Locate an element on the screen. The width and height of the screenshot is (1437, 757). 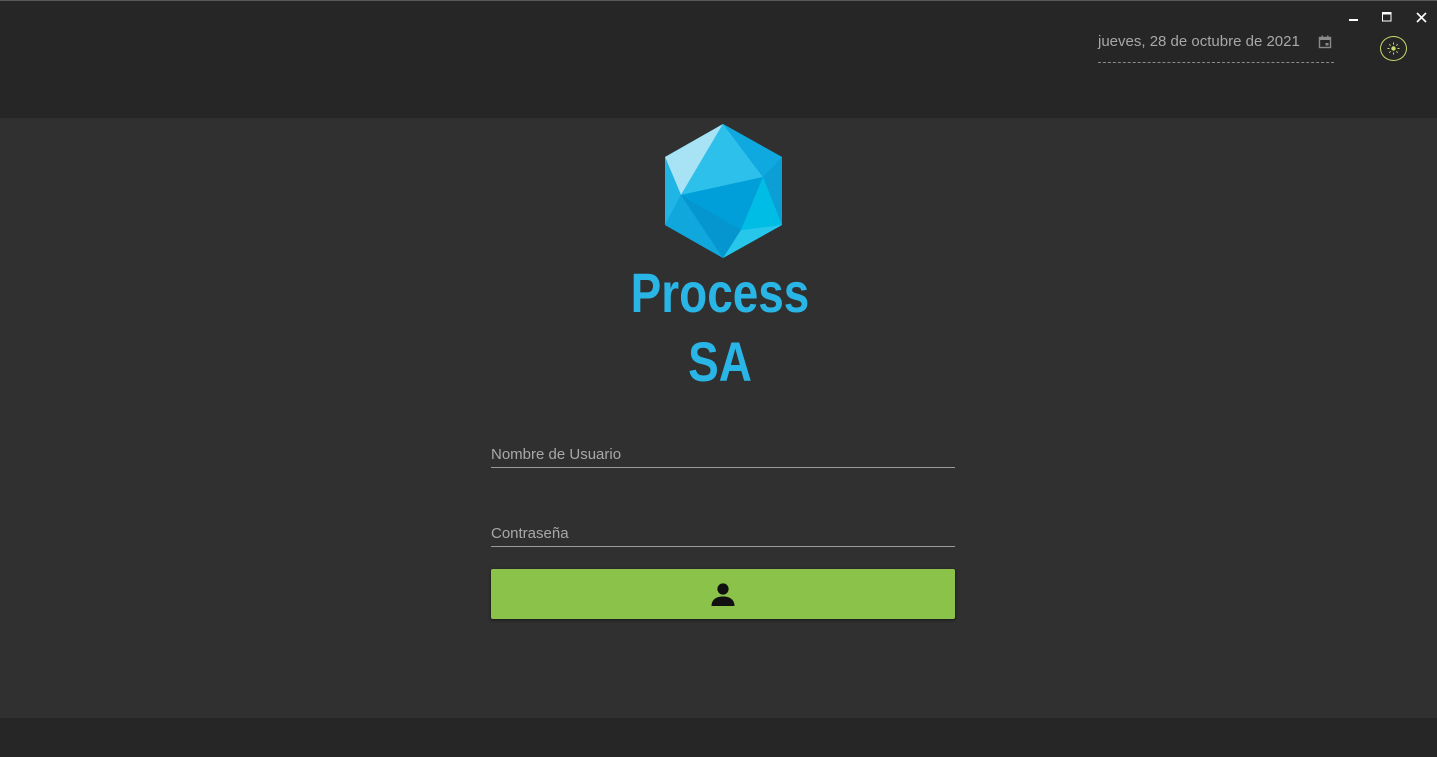
maximize-icon is located at coordinates (1387, 17).